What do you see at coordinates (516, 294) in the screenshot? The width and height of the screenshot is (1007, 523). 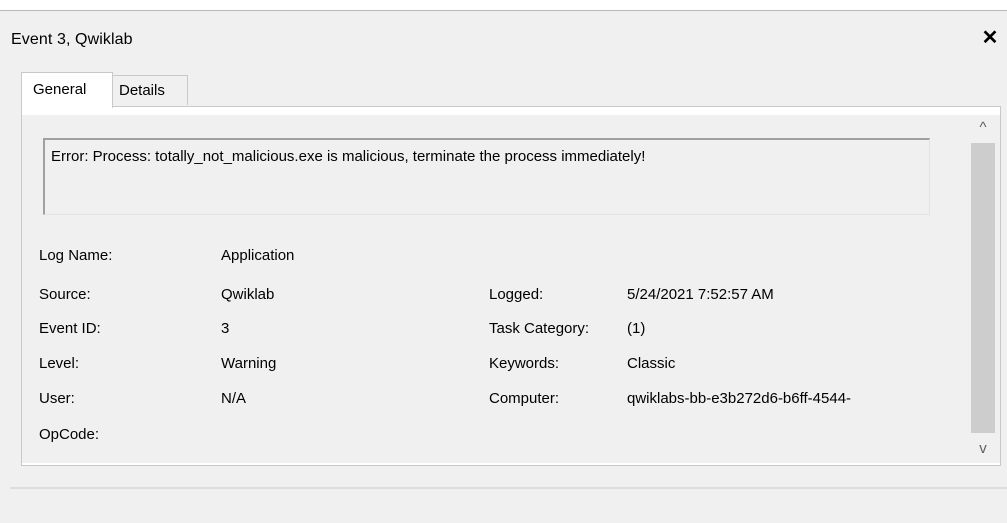 I see `logged-label: Logged:` at bounding box center [516, 294].